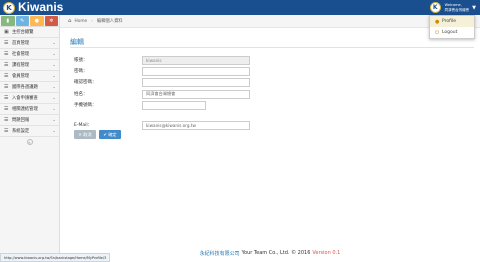  I want to click on account-field: kiwanis, so click(196, 60).